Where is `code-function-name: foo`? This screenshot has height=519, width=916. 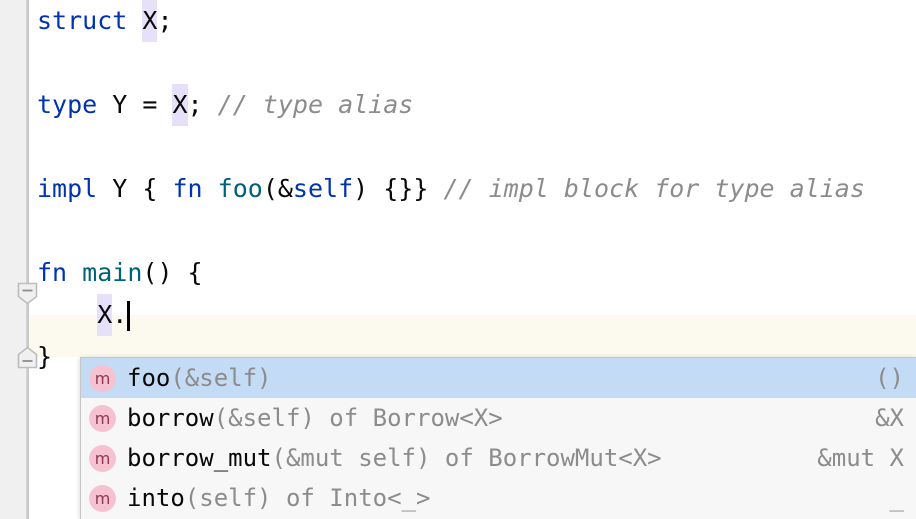 code-function-name: foo is located at coordinates (240, 188).